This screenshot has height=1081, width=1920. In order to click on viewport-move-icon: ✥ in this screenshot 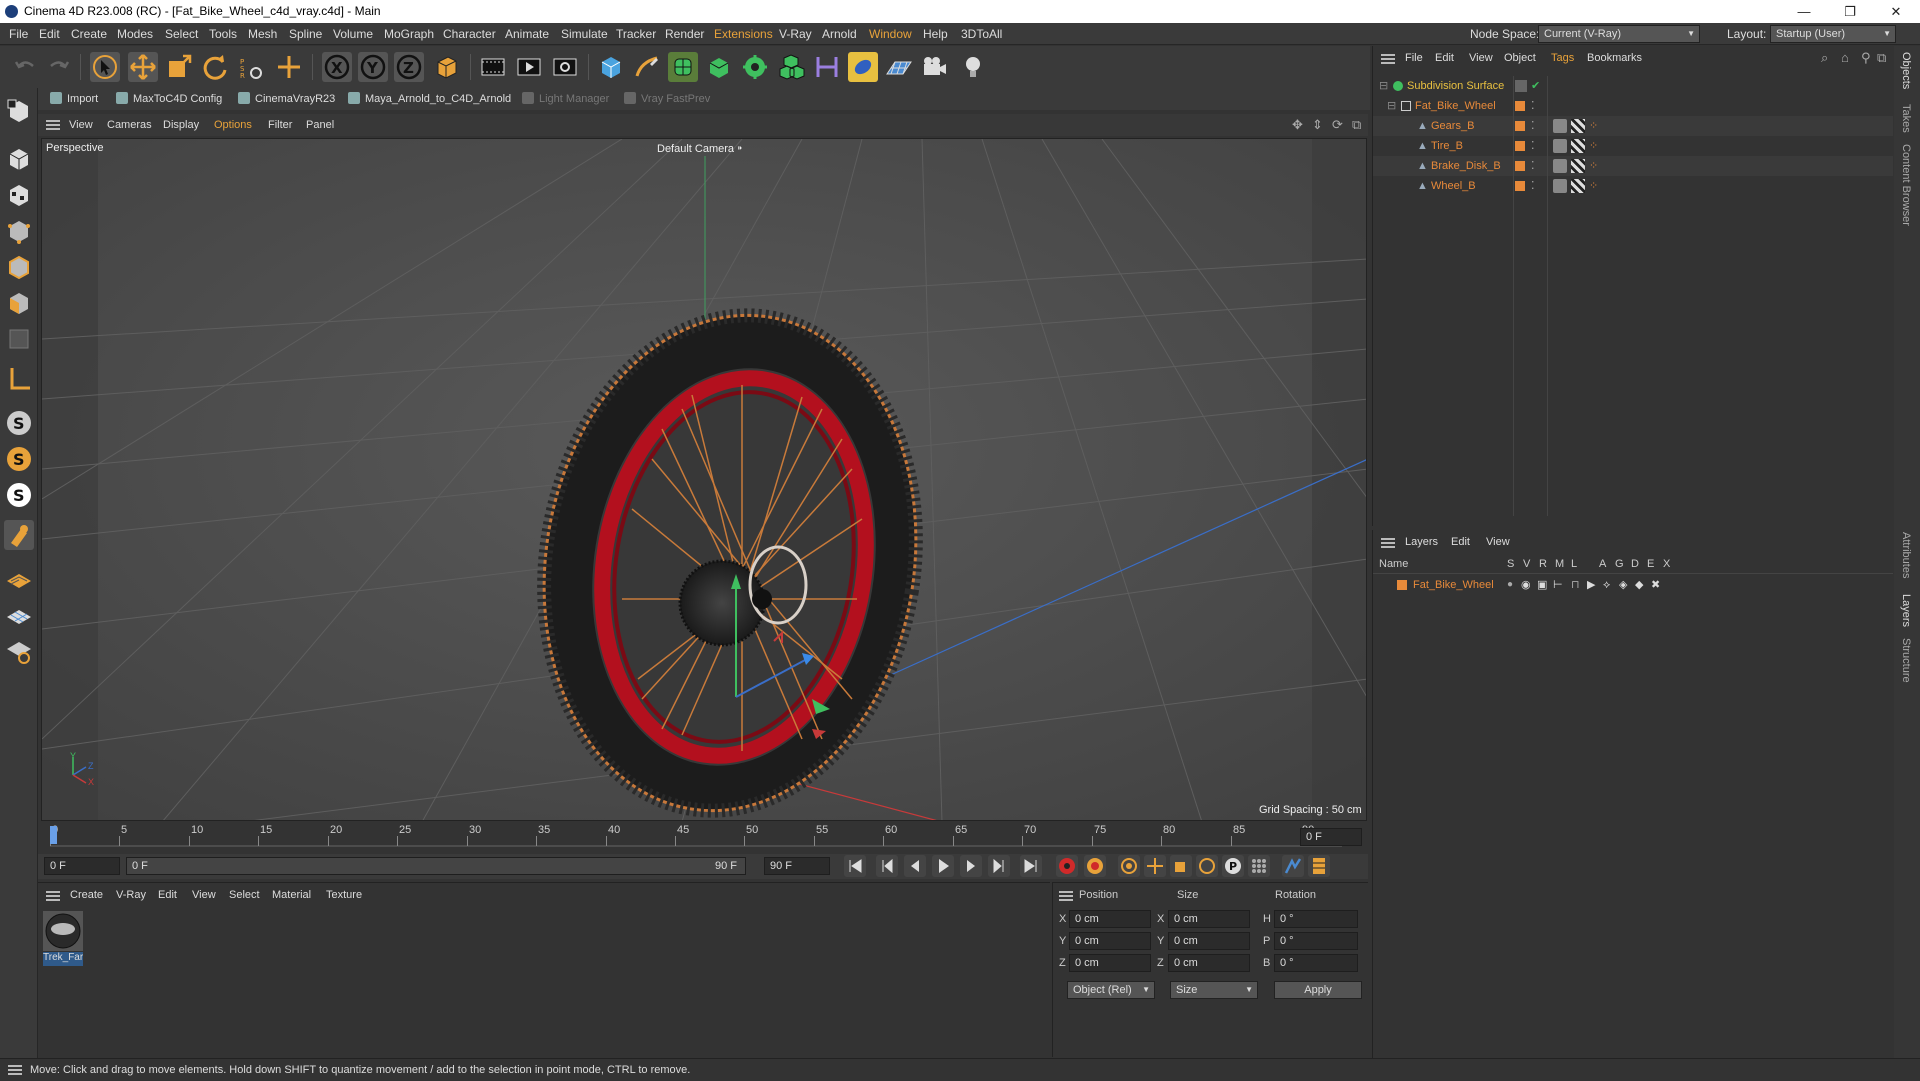, I will do `click(1297, 125)`.